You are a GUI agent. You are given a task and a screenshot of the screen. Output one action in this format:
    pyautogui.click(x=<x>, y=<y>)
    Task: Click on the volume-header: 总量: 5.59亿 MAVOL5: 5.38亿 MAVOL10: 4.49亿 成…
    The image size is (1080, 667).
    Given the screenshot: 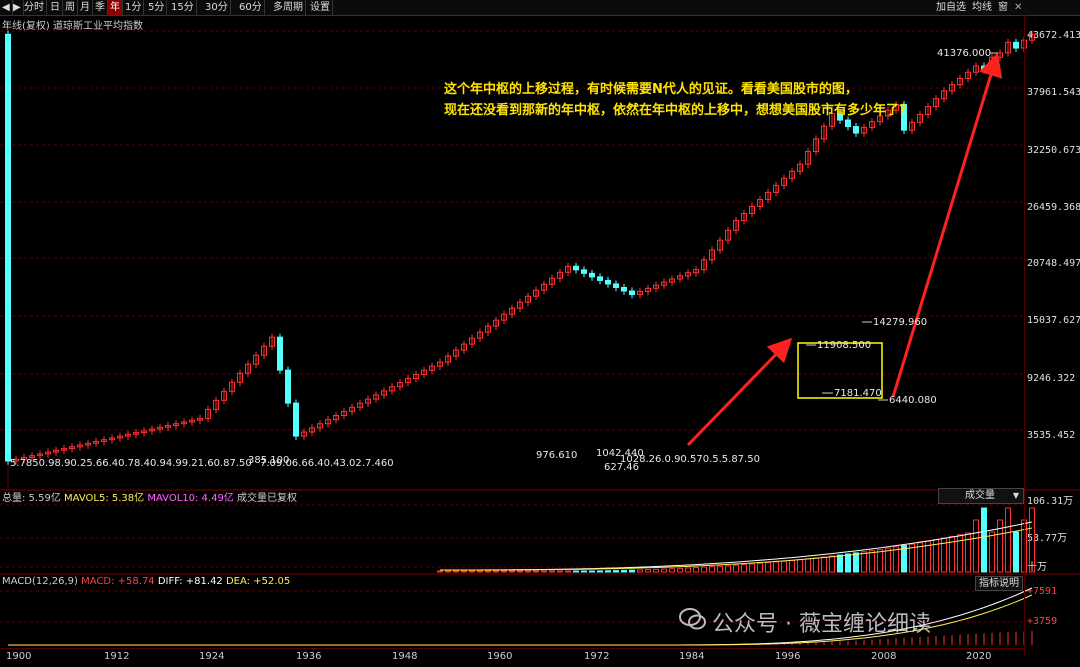 What is the action you would take?
    pyautogui.click(x=149, y=496)
    